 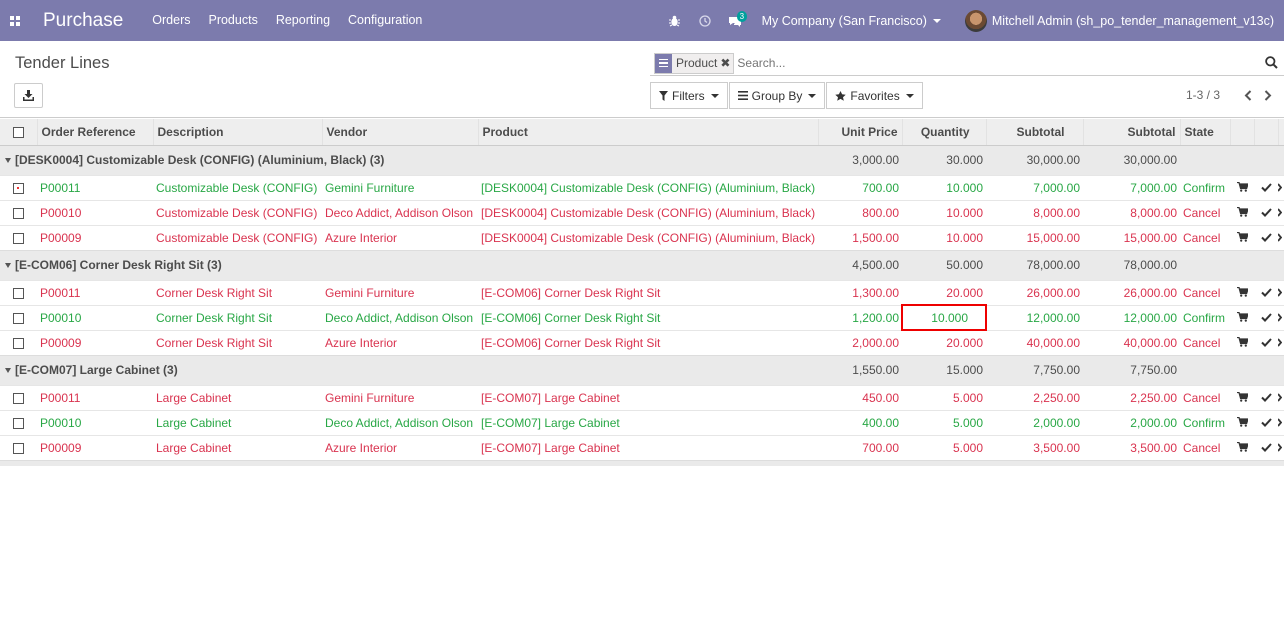 I want to click on col-product: Product, so click(x=648, y=132).